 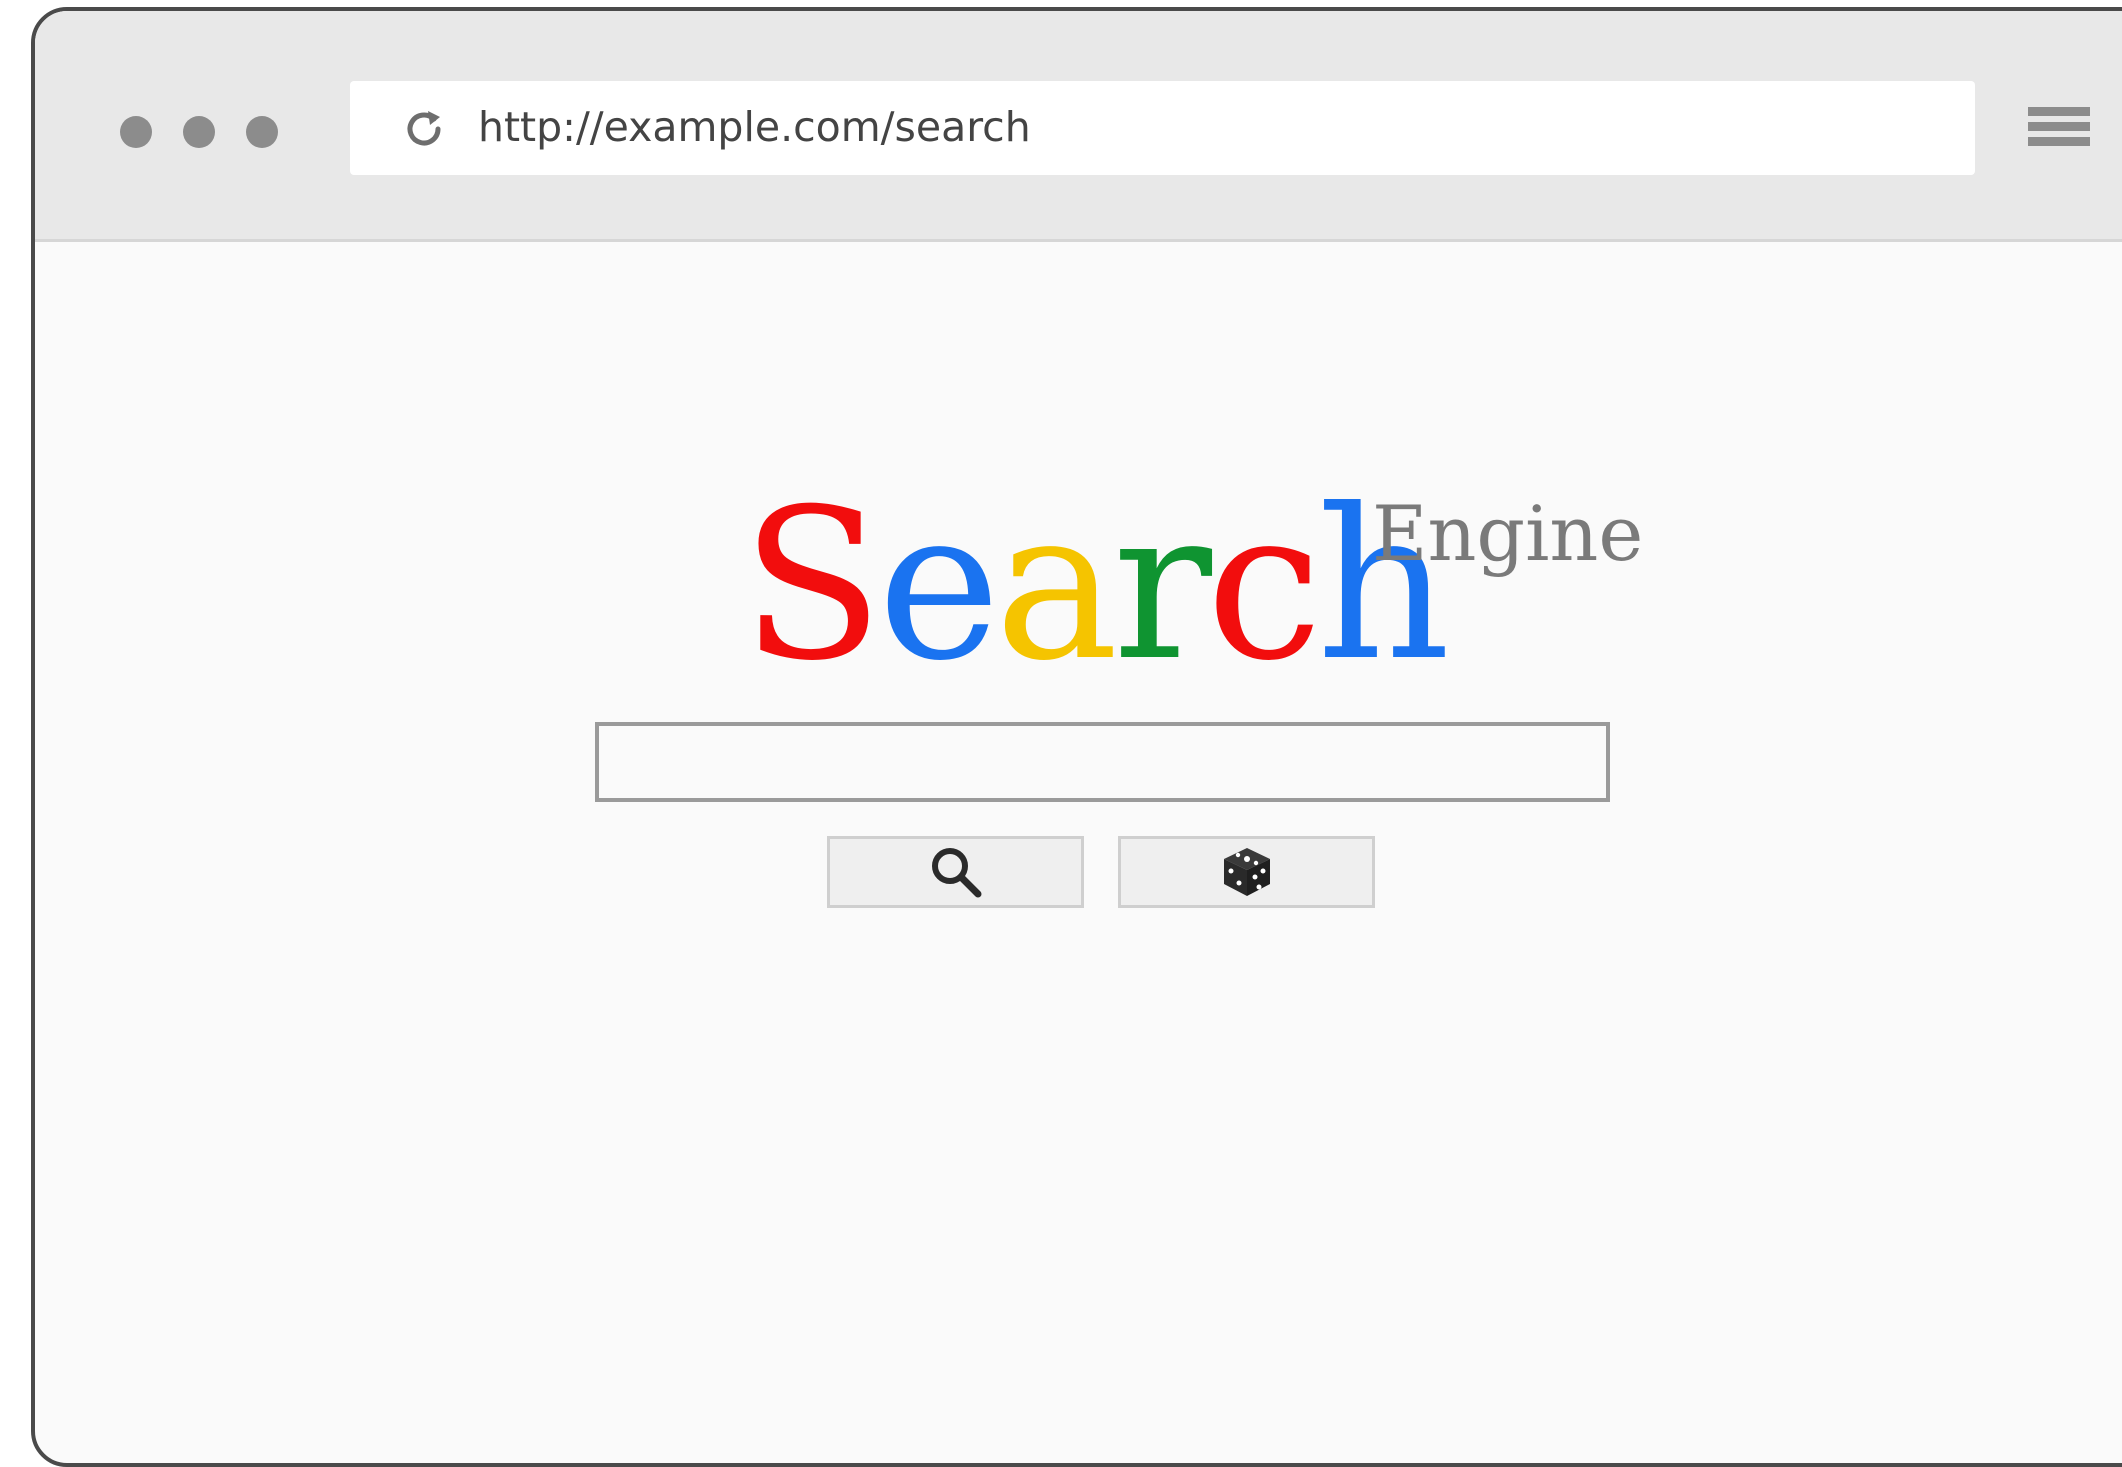 I want to click on logo-superscript: Engine, so click(x=1508, y=533).